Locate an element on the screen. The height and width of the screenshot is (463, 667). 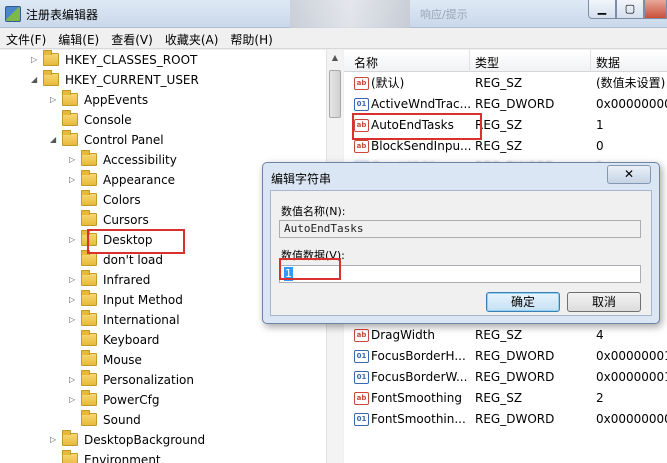
list-header: 名称 类型 数据 is located at coordinates (505, 61).